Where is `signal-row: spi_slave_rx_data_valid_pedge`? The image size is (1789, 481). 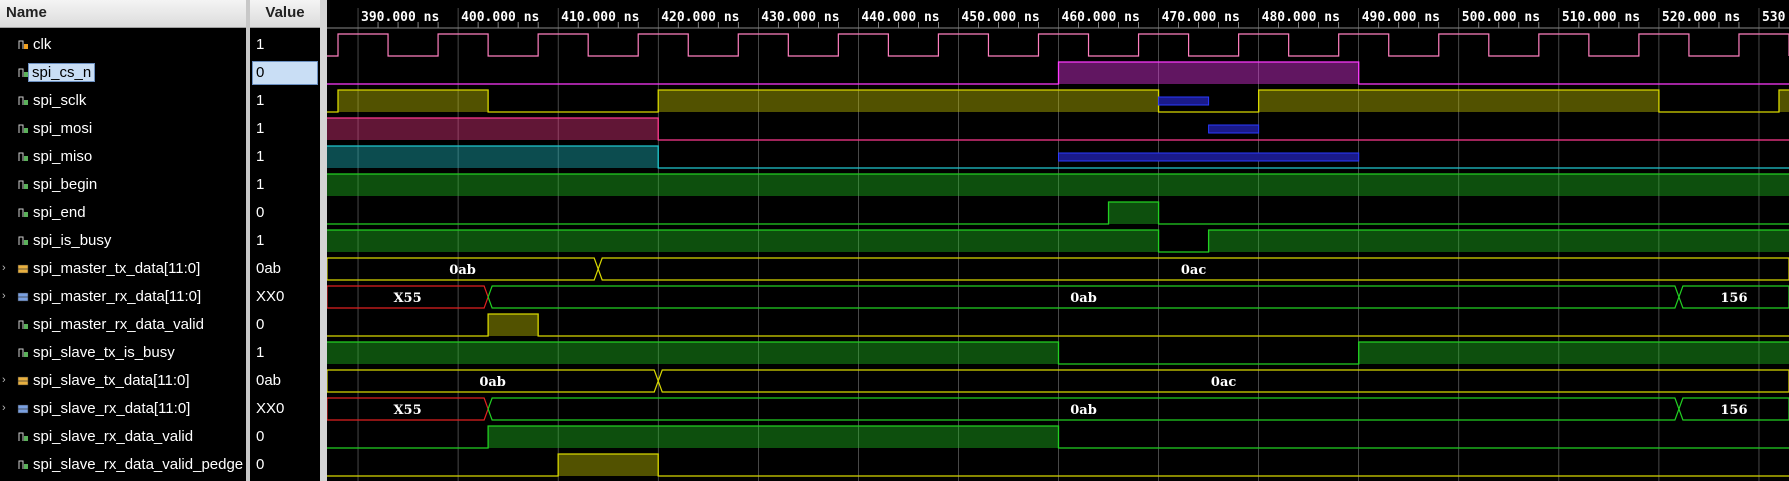 signal-row: spi_slave_rx_data_valid_pedge is located at coordinates (123, 465).